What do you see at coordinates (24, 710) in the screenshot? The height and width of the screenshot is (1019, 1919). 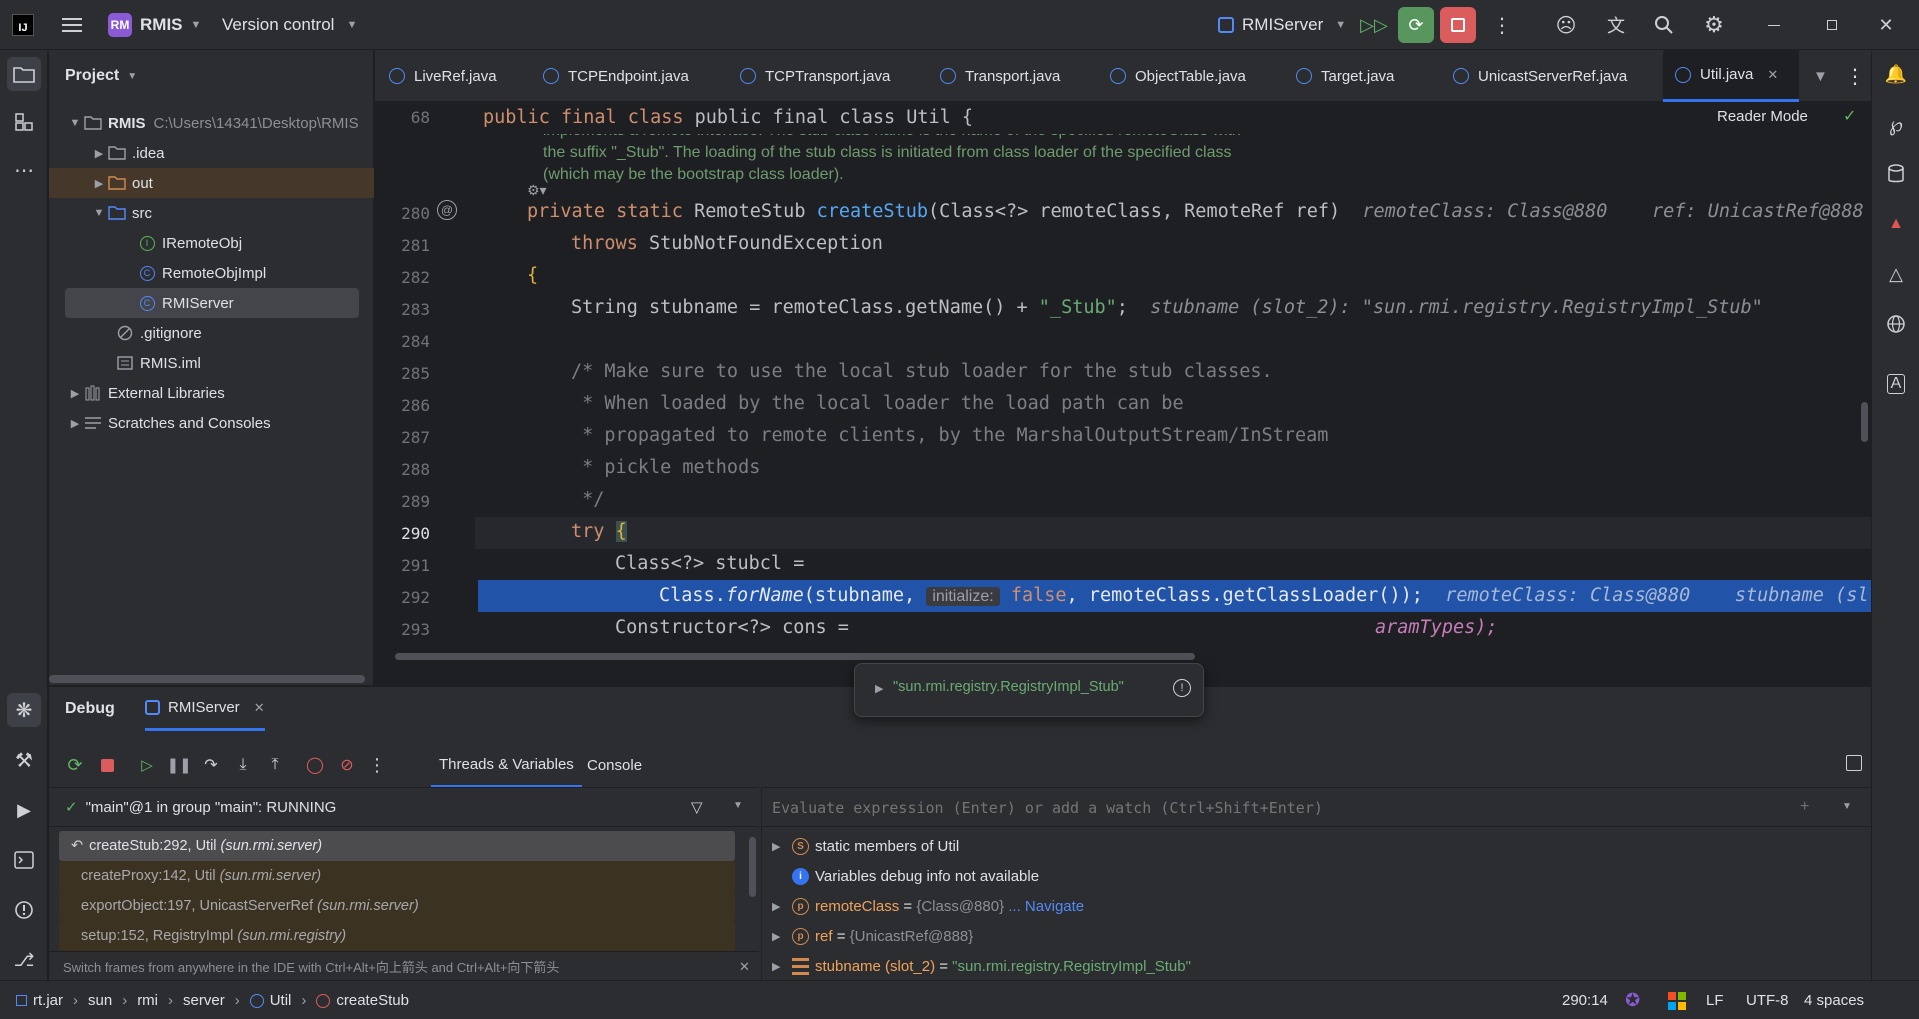 I see `debug-bug-icon: ❋` at bounding box center [24, 710].